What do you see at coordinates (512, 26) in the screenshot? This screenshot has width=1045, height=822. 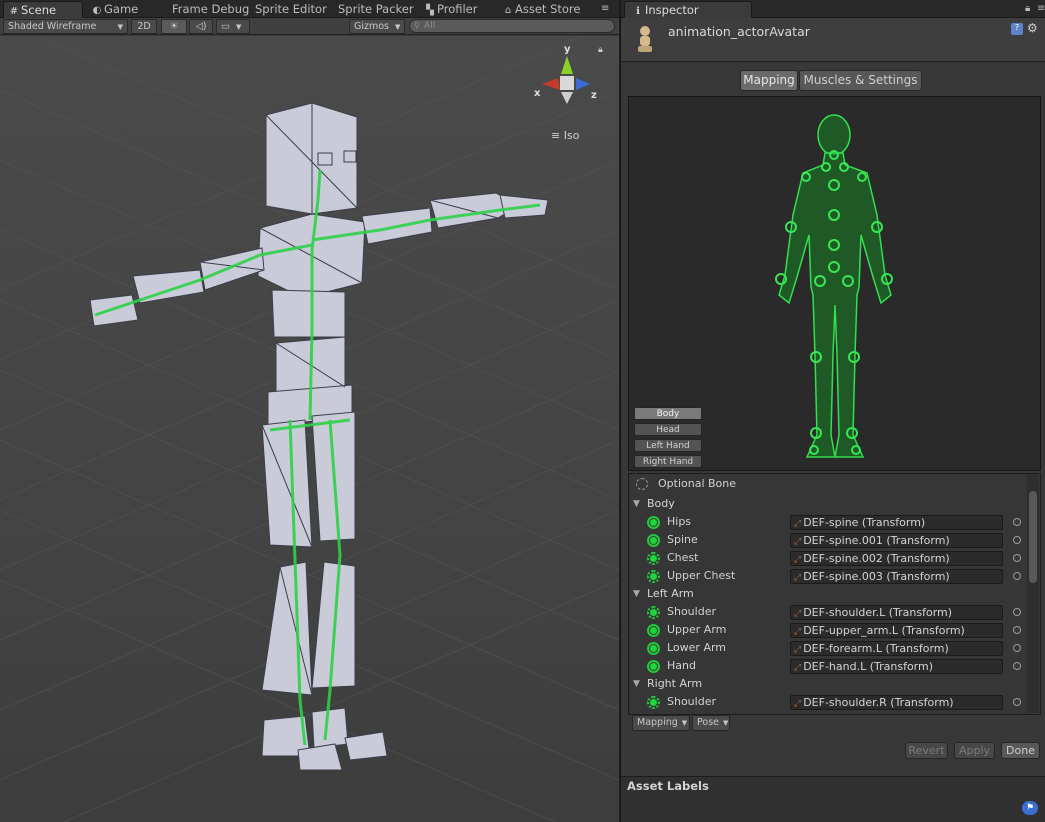 I see `scene-search-input: ⚲ All` at bounding box center [512, 26].